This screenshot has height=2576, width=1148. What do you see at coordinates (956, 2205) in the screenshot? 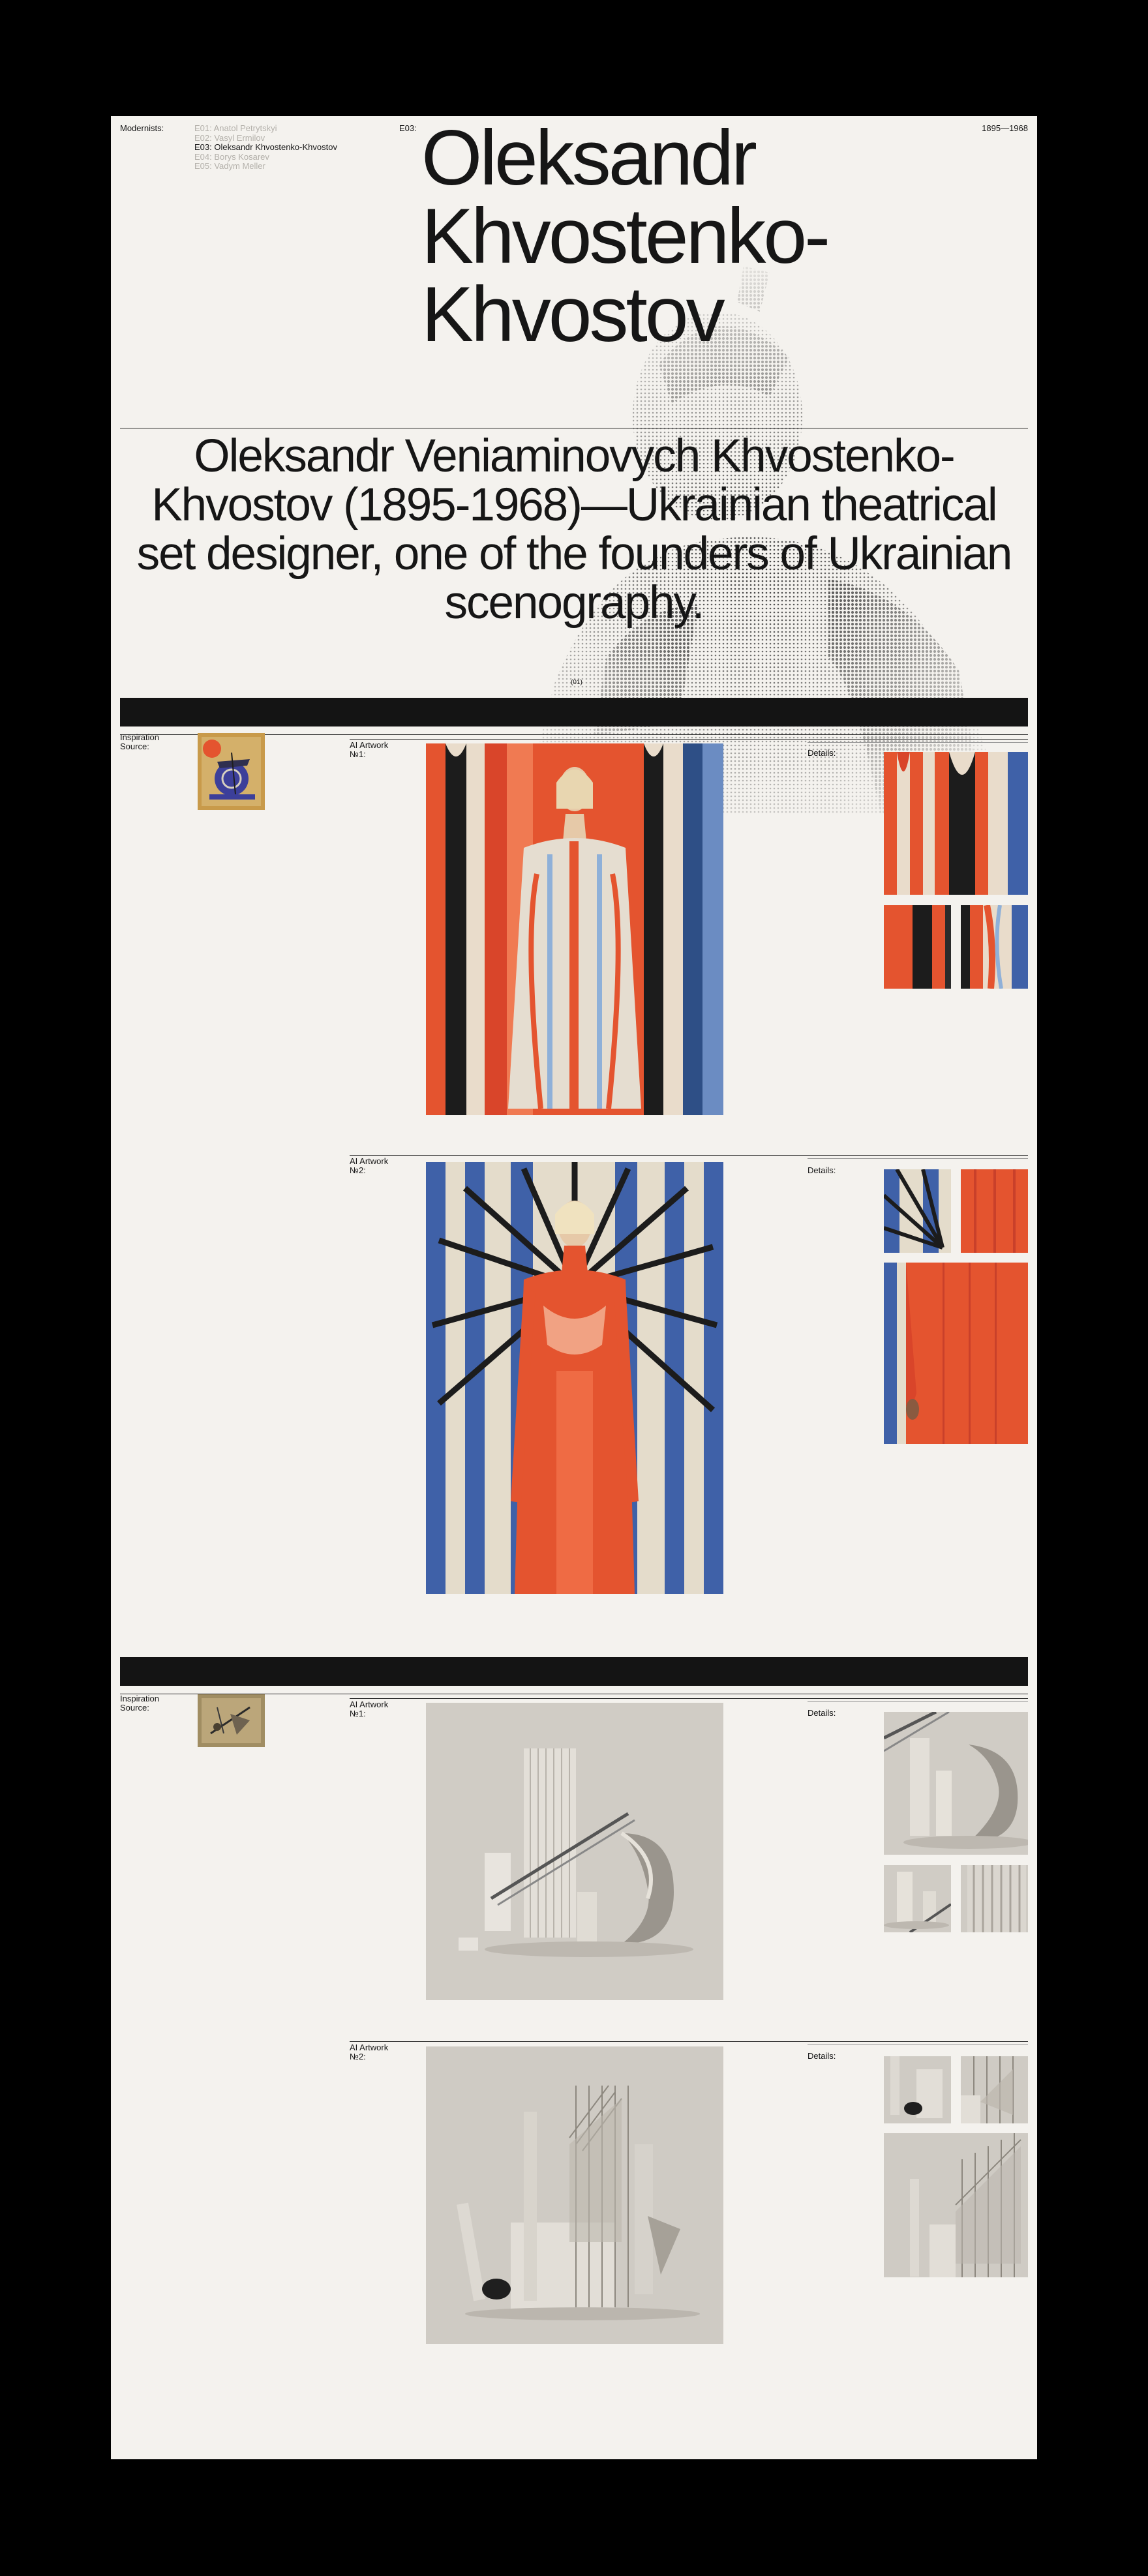
I see `detail-2-2-c-image` at bounding box center [956, 2205].